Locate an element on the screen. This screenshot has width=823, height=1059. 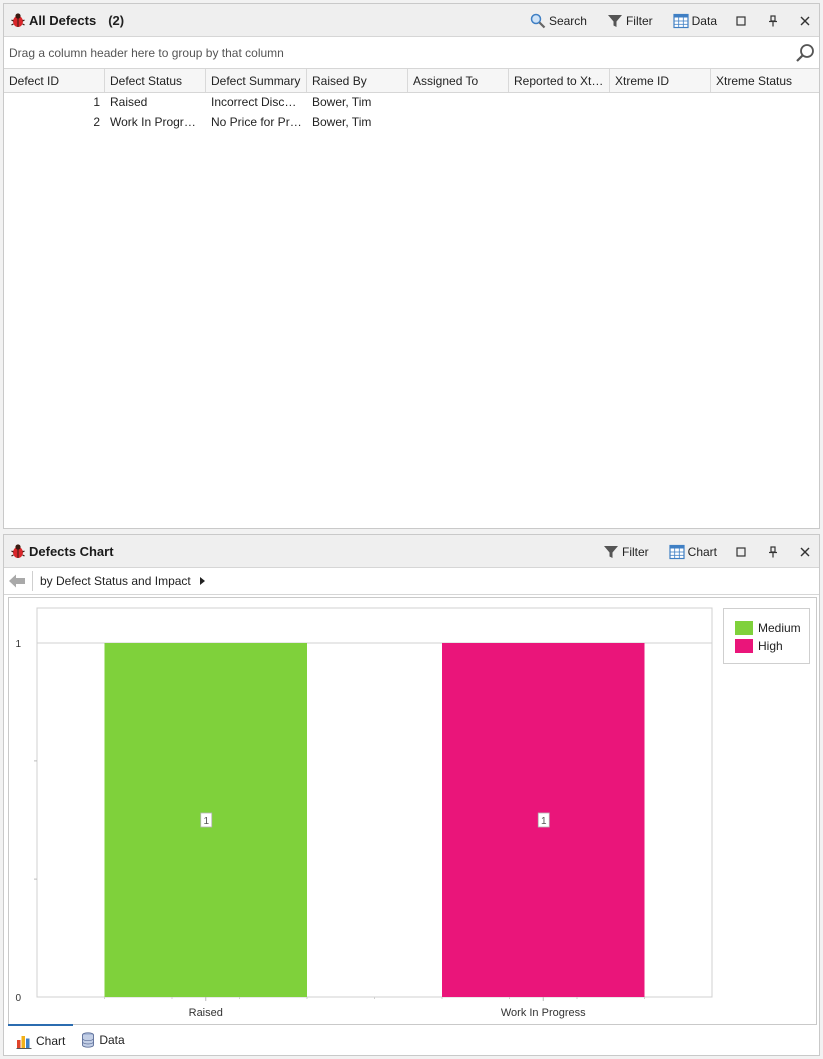
chart-toolbar: Filter Chart is located at coordinates (698, 551).